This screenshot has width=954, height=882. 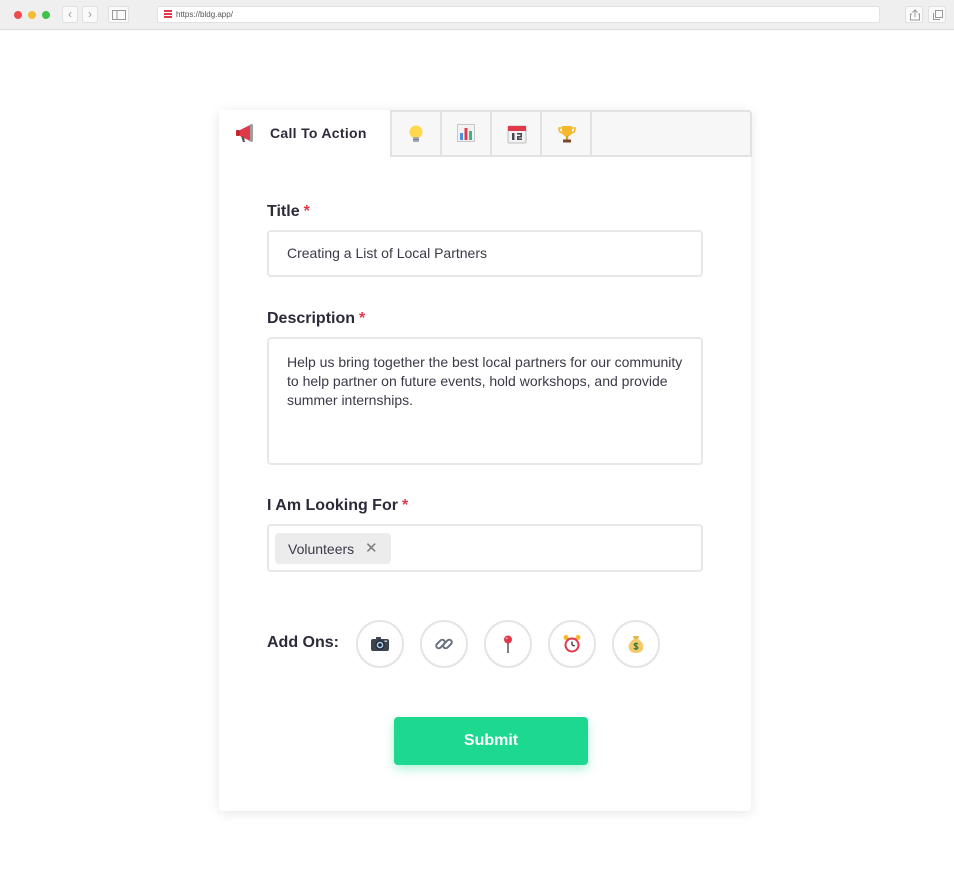 I want to click on trophy-icon, so click(x=567, y=134).